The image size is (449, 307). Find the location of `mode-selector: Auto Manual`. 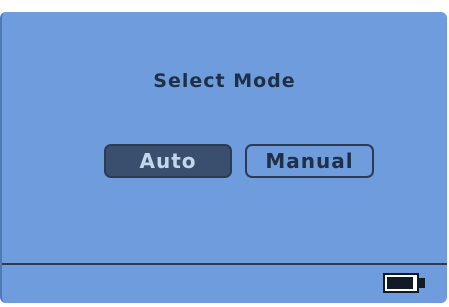

mode-selector: Auto Manual is located at coordinates (224, 162).